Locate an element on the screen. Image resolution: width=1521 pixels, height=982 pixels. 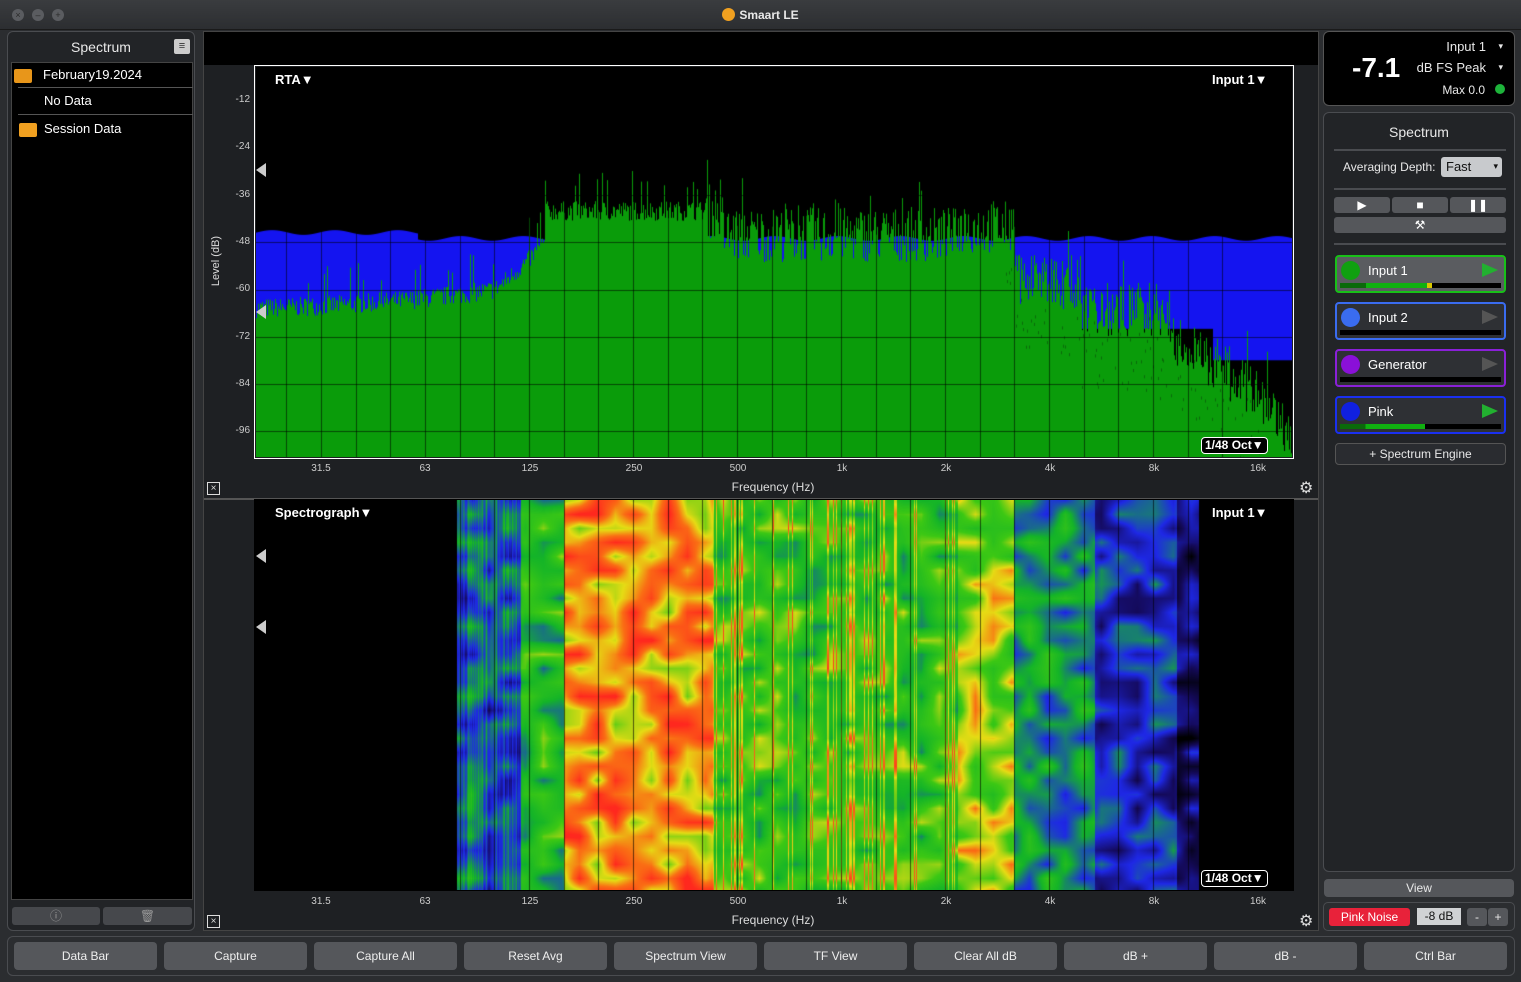
bottom-button-spectrum-view: Spectrum View is located at coordinates (685, 956).